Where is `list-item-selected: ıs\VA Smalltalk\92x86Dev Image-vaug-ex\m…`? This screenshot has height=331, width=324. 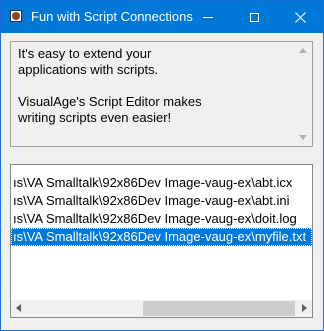 list-item-selected: ıs\VA Smalltalk\92x86Dev Image-vaug-ex\m… is located at coordinates (161, 237).